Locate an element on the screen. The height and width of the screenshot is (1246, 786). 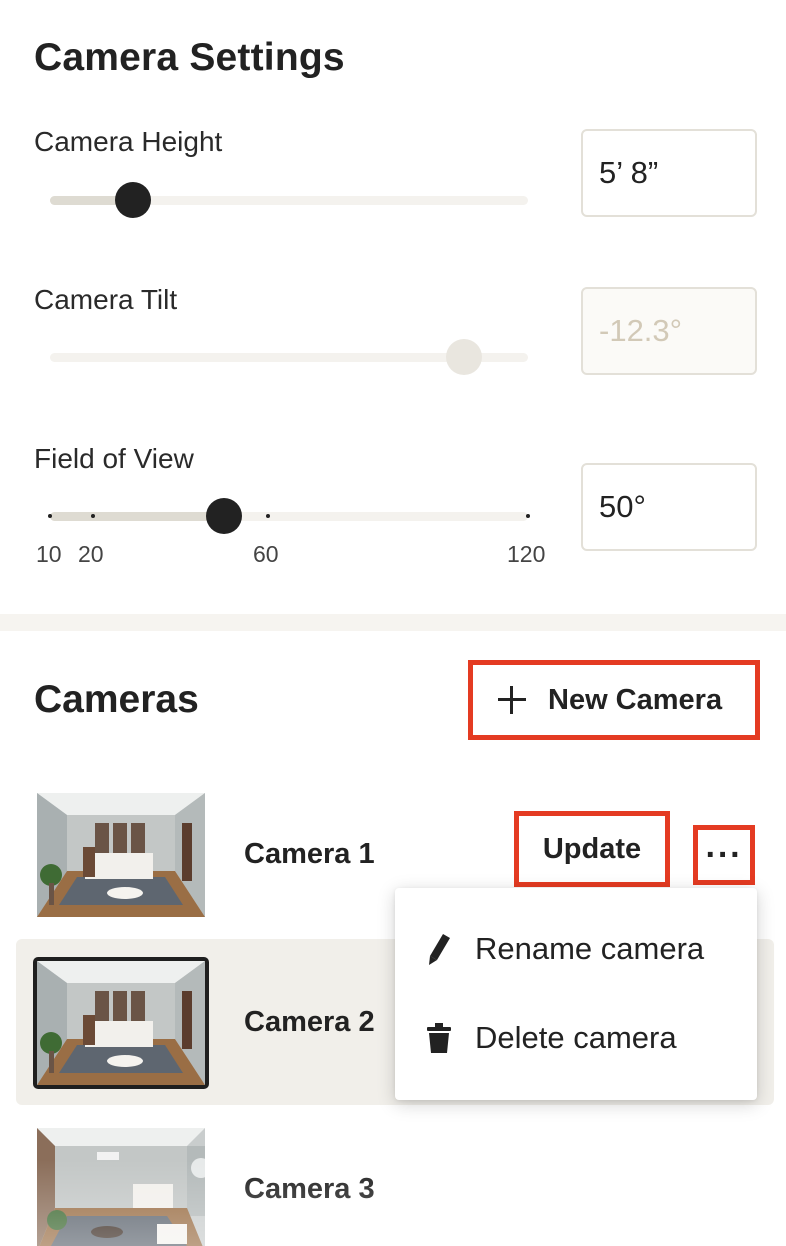
fov-tick-label: 120 is located at coordinates (526, 554).